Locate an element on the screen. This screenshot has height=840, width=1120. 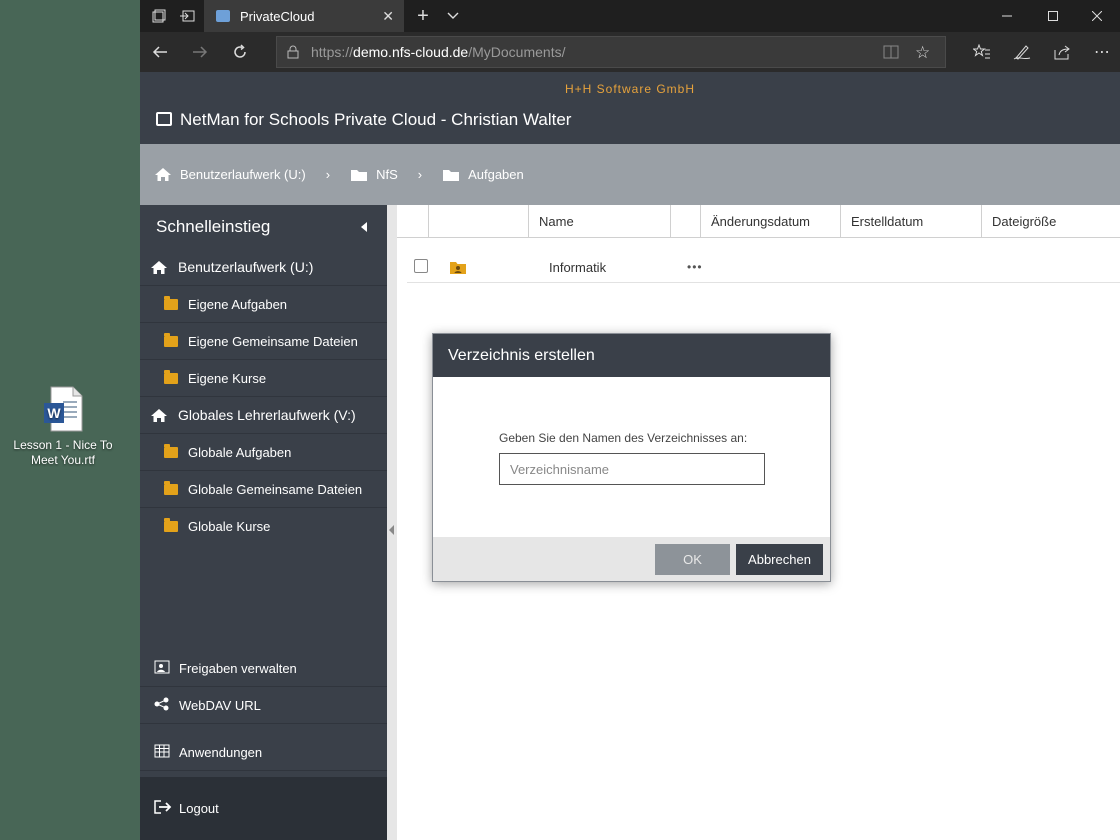
sidebar-item-eigene-kurse: Eigene Kurse is located at coordinates (263, 378).